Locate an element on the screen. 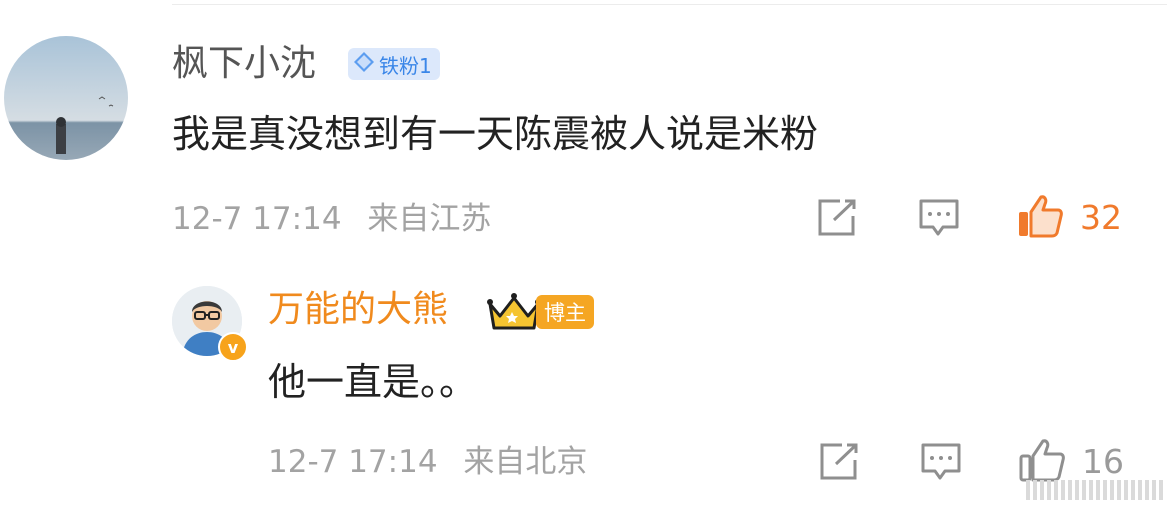  verified-badge: v is located at coordinates (233, 347).